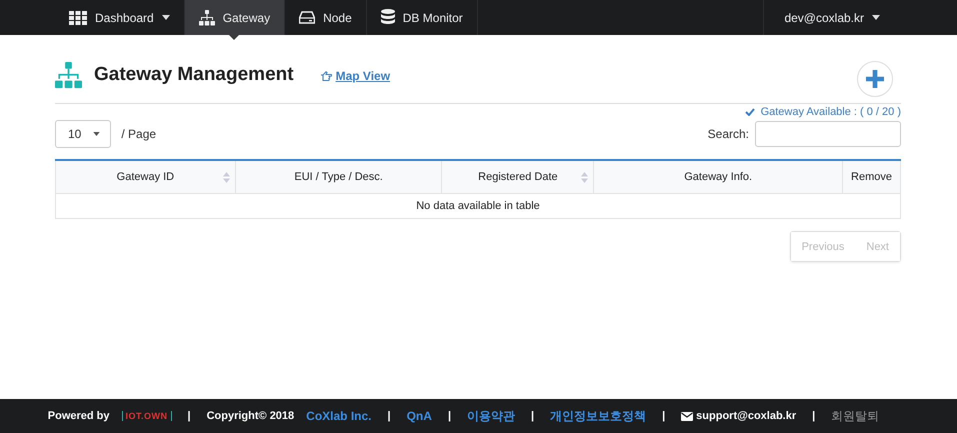  I want to click on nav-tab: Node, so click(326, 17).